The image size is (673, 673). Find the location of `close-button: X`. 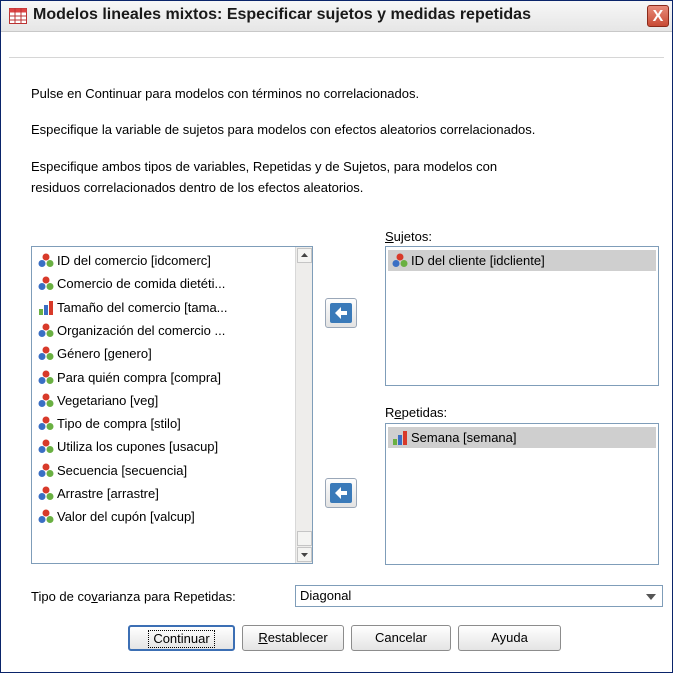

close-button: X is located at coordinates (658, 16).